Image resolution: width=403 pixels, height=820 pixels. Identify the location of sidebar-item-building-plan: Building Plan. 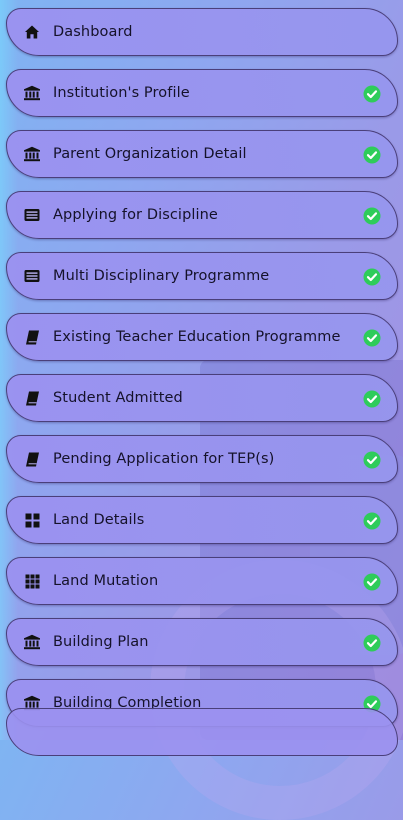
(202, 642).